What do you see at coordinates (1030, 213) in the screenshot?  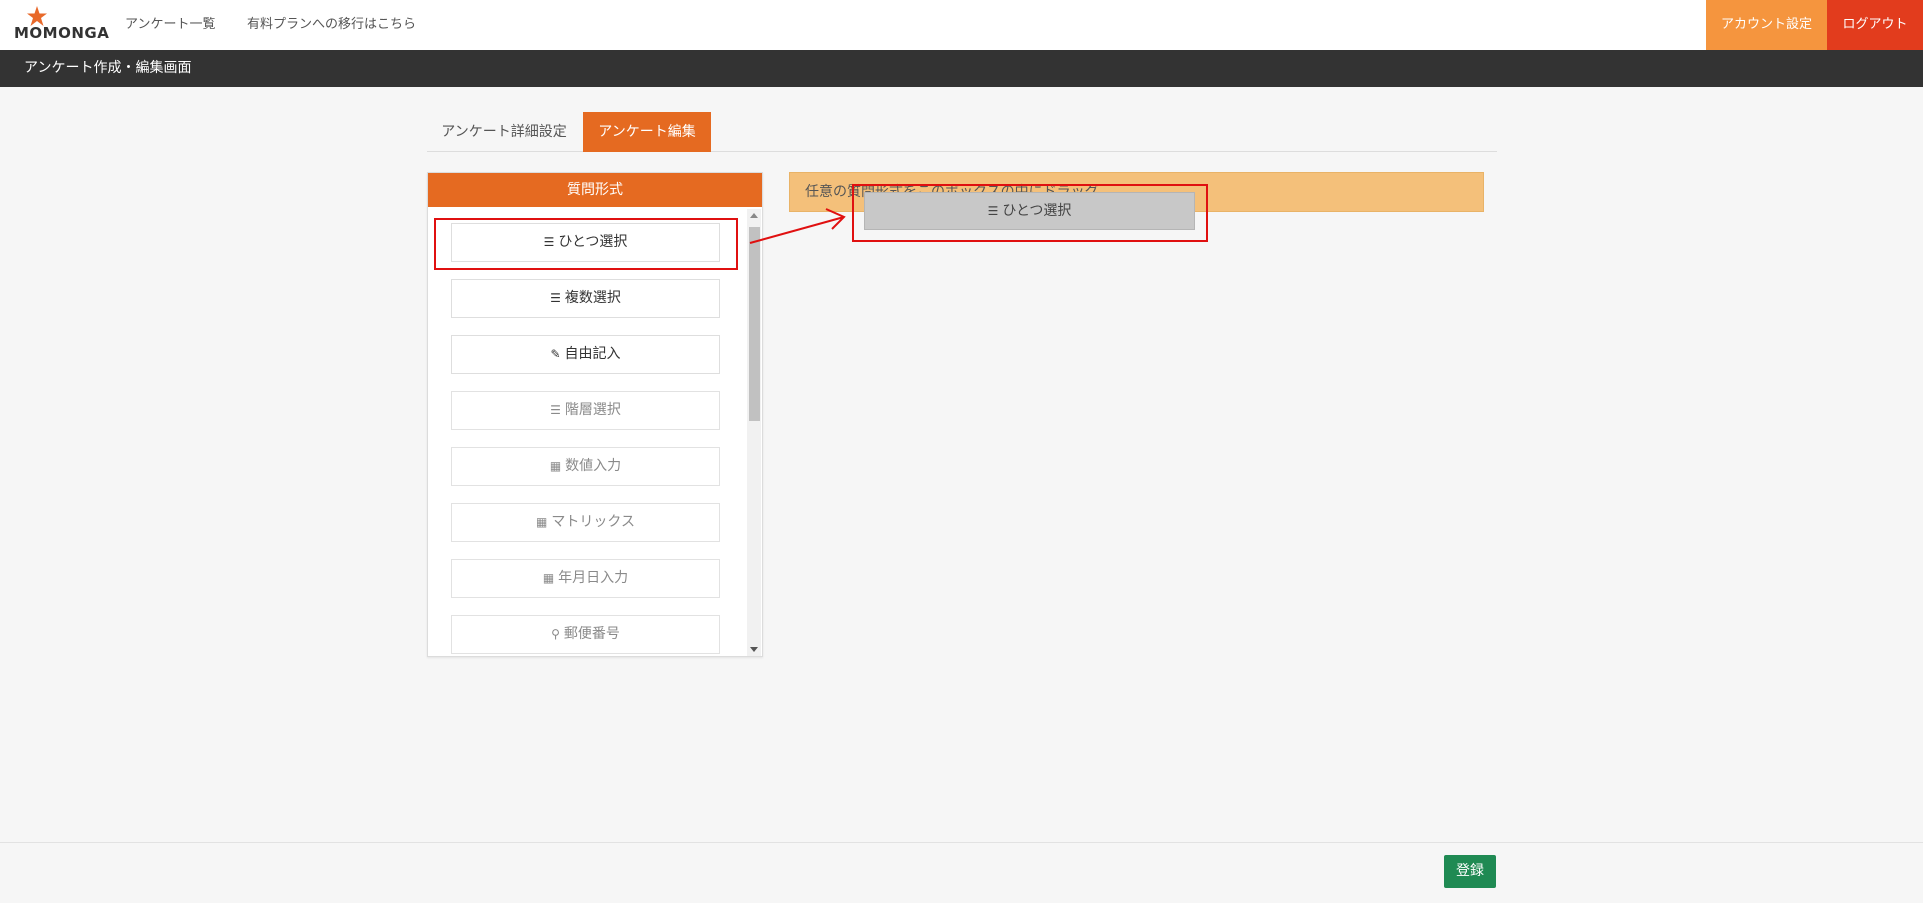 I see `annotation-highlight-target` at bounding box center [1030, 213].